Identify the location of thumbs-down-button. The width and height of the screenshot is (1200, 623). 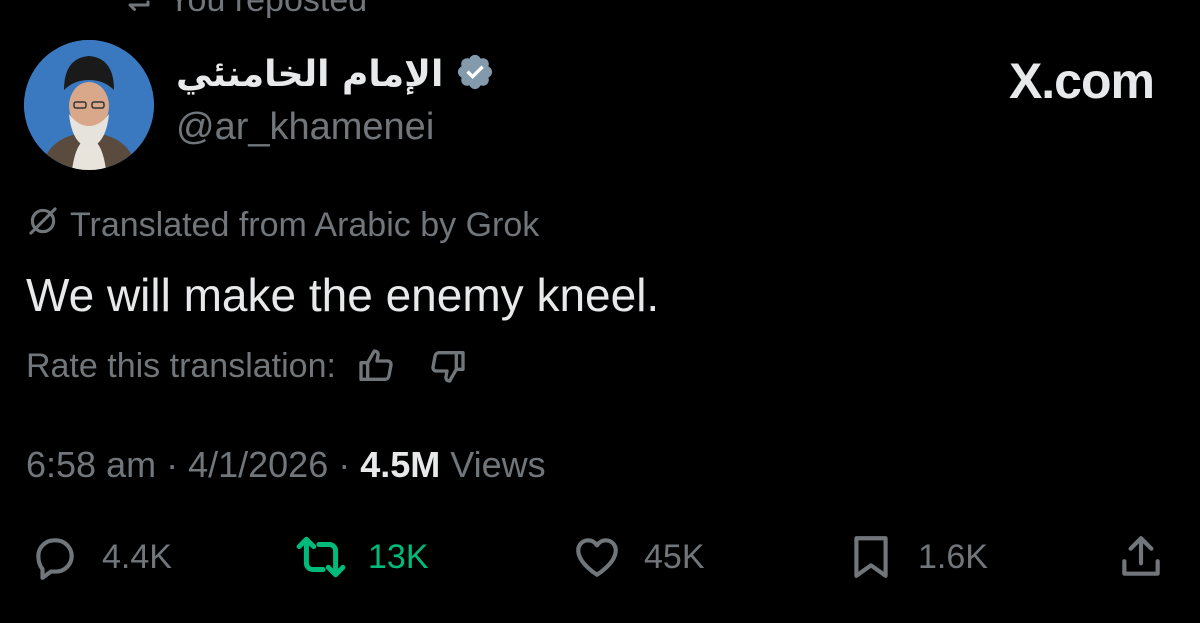
(448, 366).